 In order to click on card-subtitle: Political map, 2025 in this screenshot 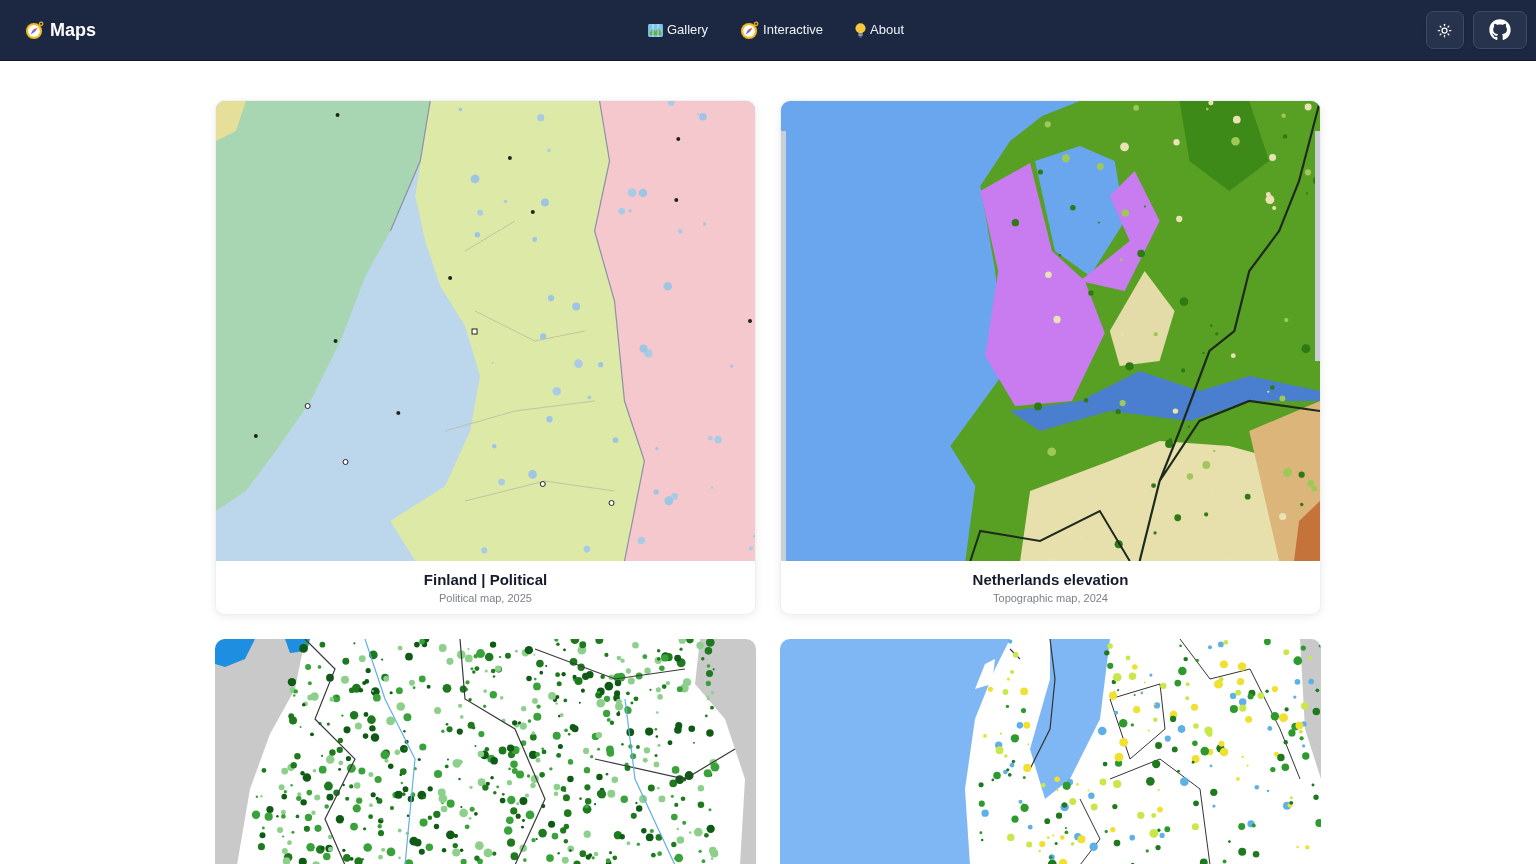, I will do `click(485, 598)`.